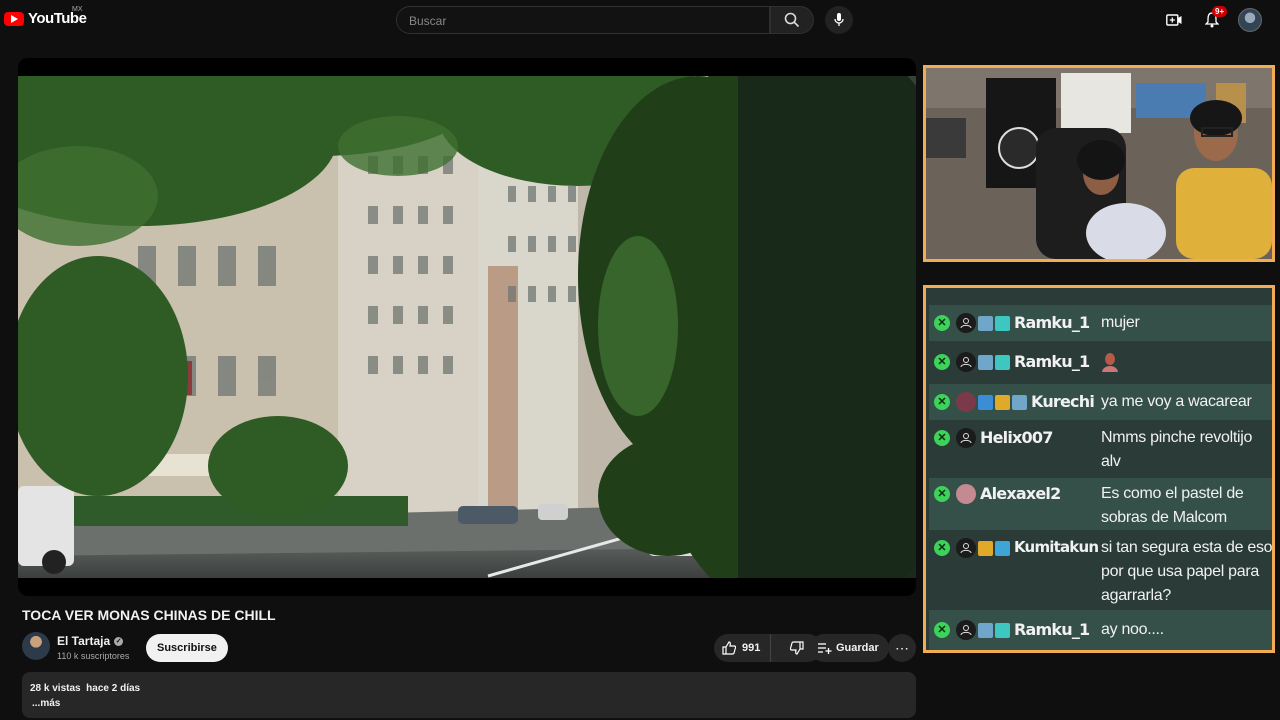  I want to click on webcam-image, so click(1099, 163).